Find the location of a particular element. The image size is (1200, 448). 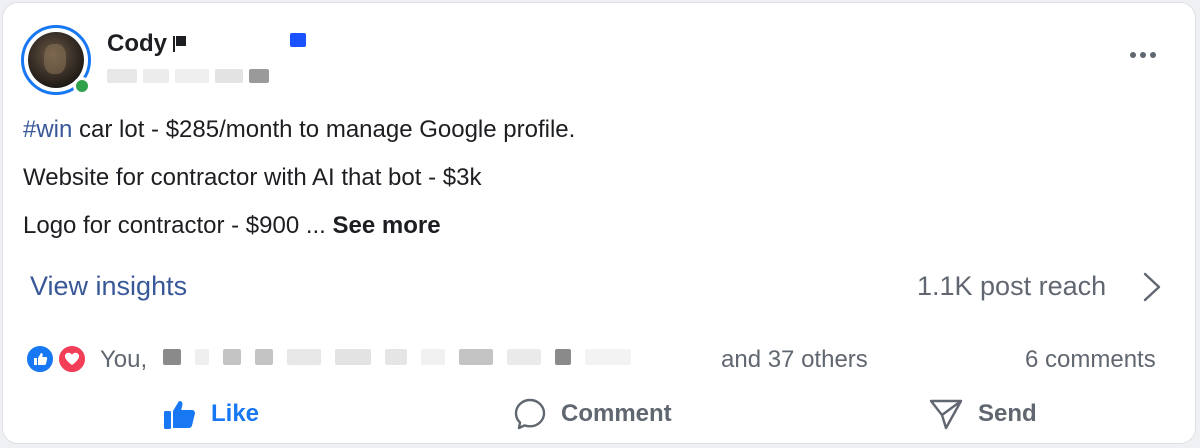

send-button: Send is located at coordinates (982, 414).